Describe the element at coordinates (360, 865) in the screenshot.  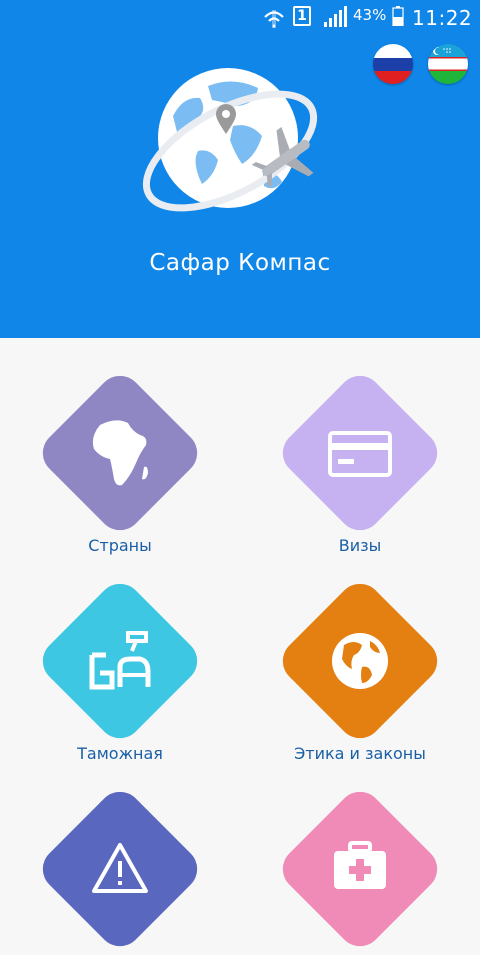
I see `first-aid-kit-icon` at that location.